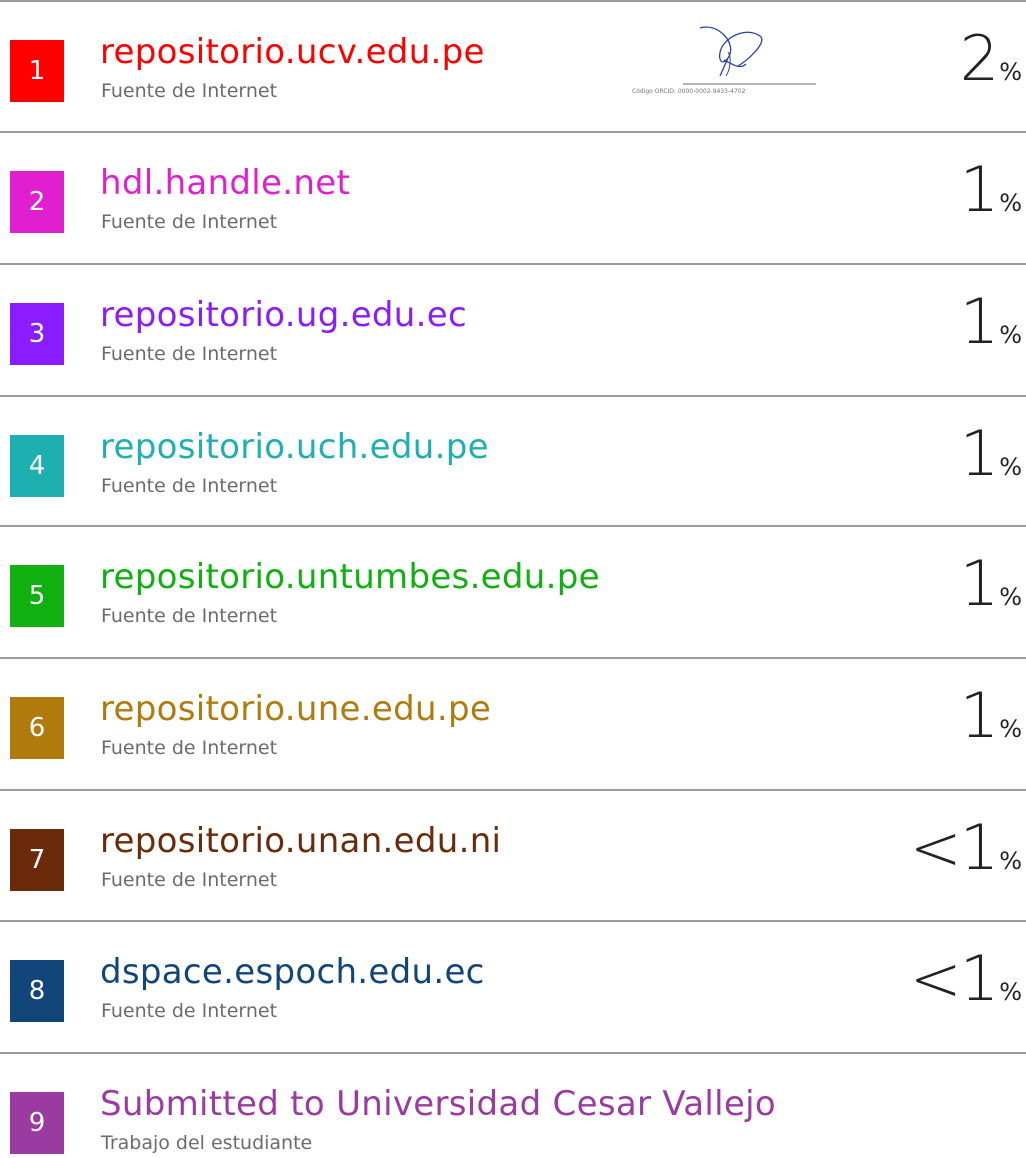  I want to click on source-number-badge: 6, so click(37, 728).